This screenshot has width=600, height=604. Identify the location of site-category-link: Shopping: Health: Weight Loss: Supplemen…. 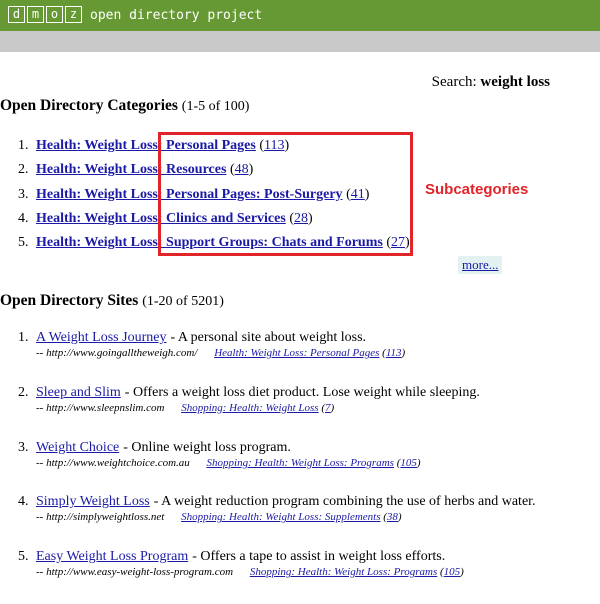
(280, 517).